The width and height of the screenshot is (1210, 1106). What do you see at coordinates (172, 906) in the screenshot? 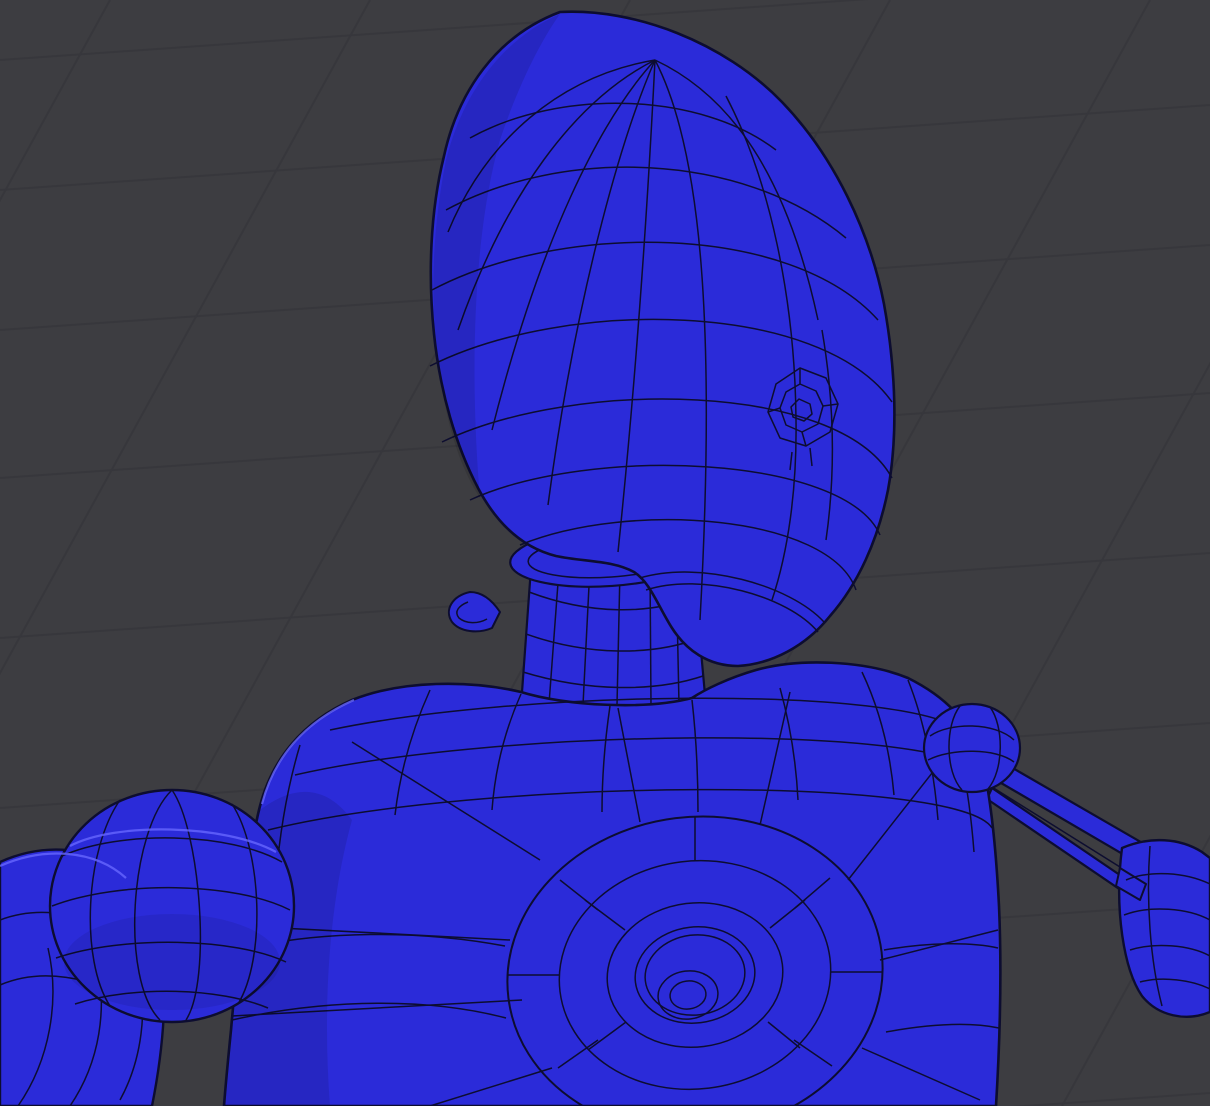
I see `left-shoulder-joint` at bounding box center [172, 906].